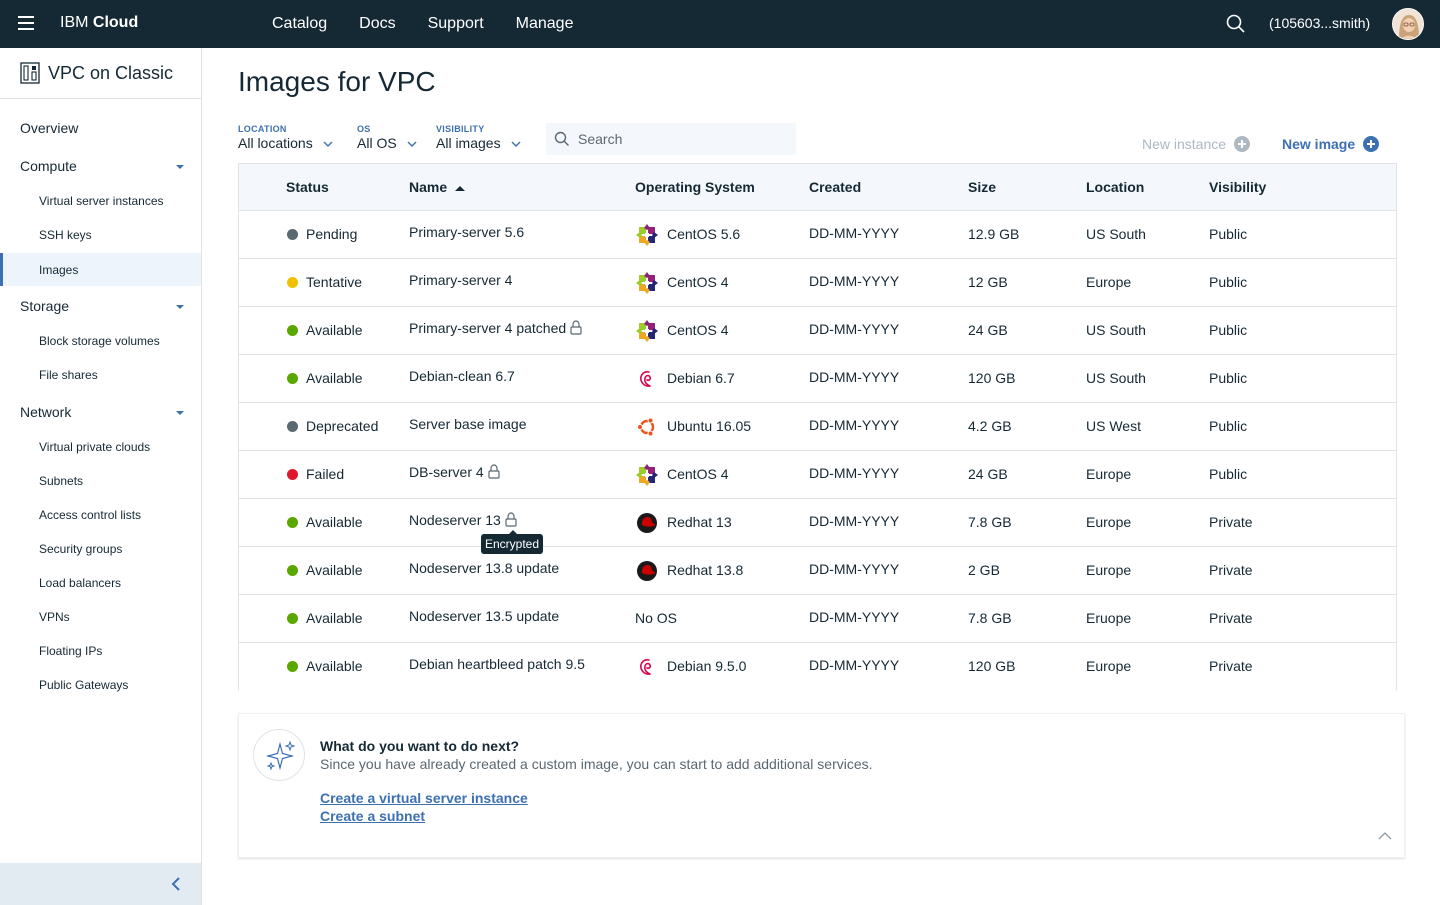  What do you see at coordinates (307, 187) in the screenshot?
I see `column-status: Status` at bounding box center [307, 187].